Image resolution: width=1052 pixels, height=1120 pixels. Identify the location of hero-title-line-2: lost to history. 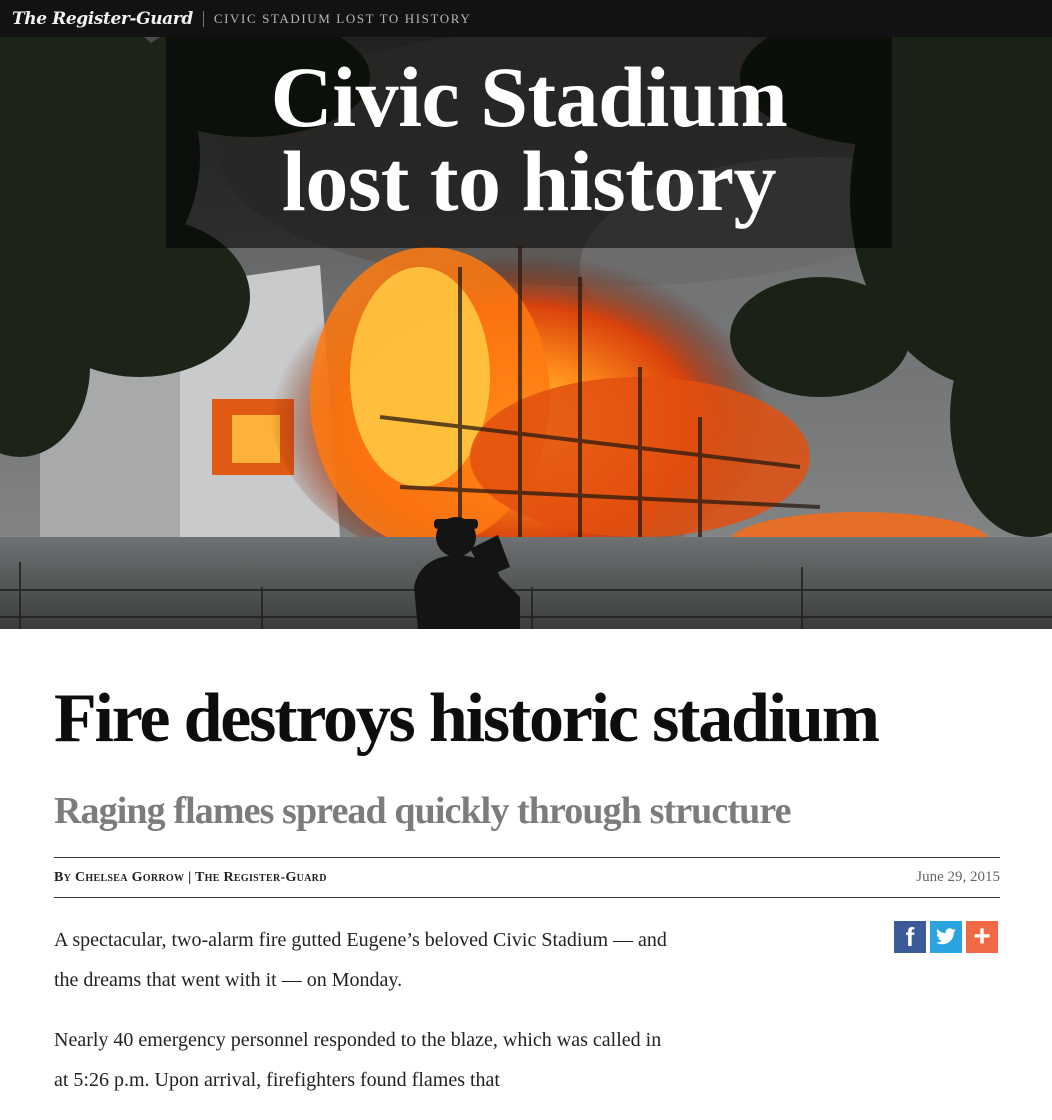
(529, 181).